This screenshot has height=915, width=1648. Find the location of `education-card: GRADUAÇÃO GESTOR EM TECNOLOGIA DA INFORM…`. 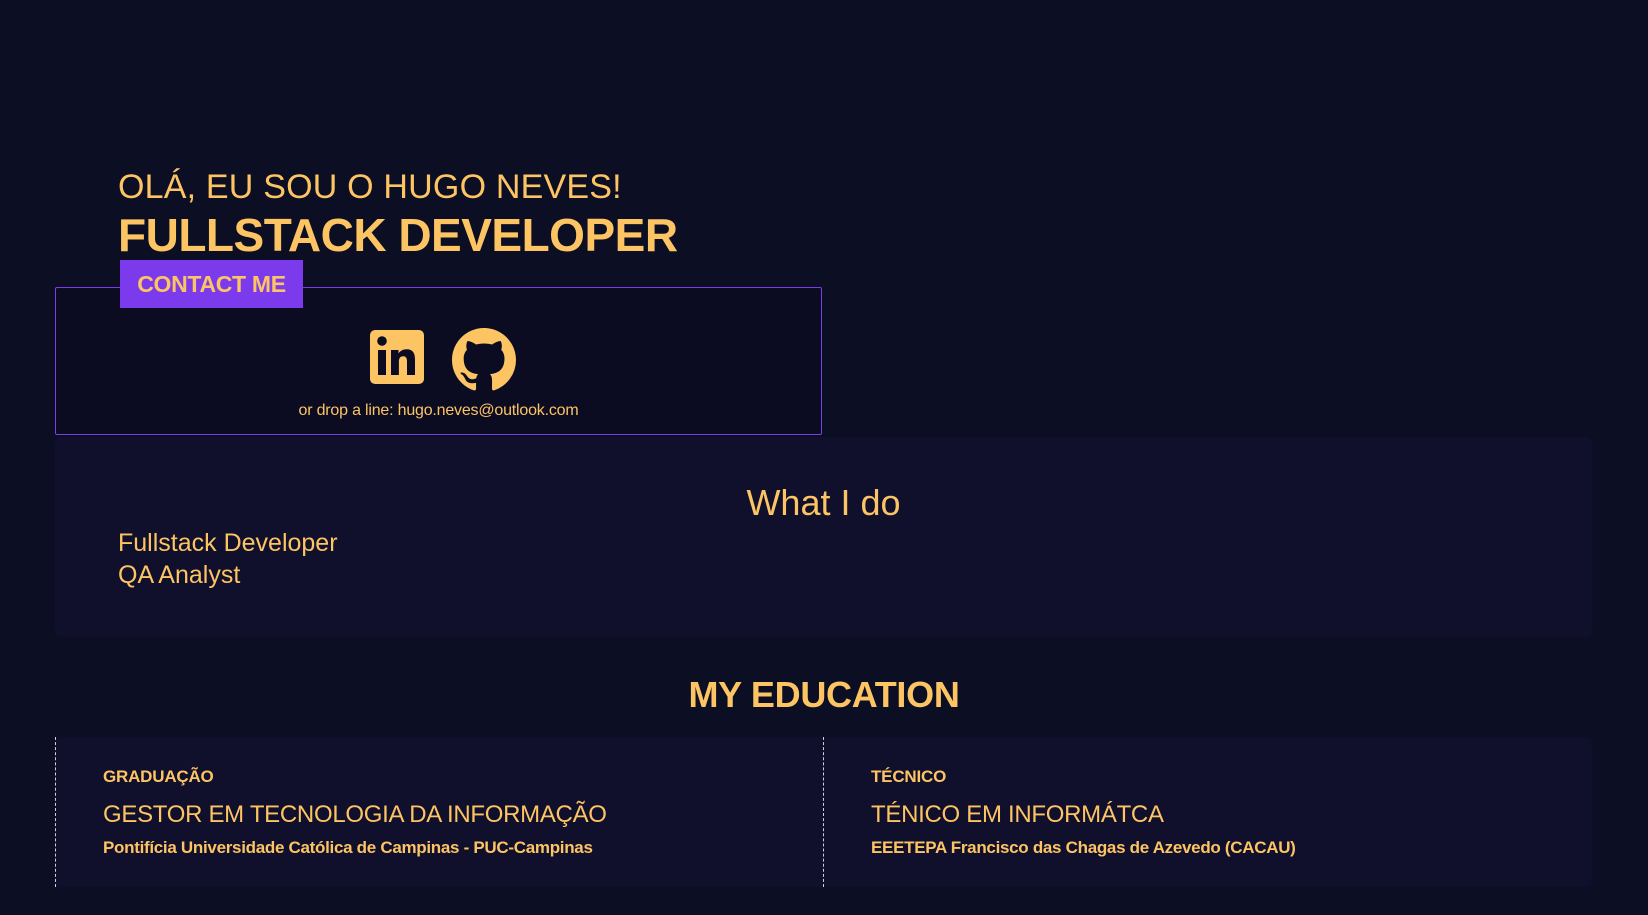

education-card: GRADUAÇÃO GESTOR EM TECNOLOGIA DA INFORM… is located at coordinates (439, 812).